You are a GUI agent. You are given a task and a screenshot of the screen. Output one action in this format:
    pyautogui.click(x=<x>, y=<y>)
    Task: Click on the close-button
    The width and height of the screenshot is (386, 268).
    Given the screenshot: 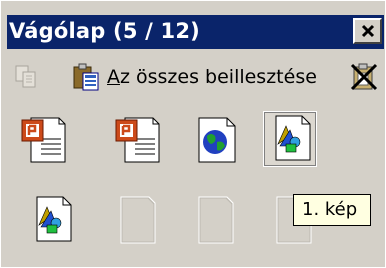 What is the action you would take?
    pyautogui.click(x=367, y=31)
    